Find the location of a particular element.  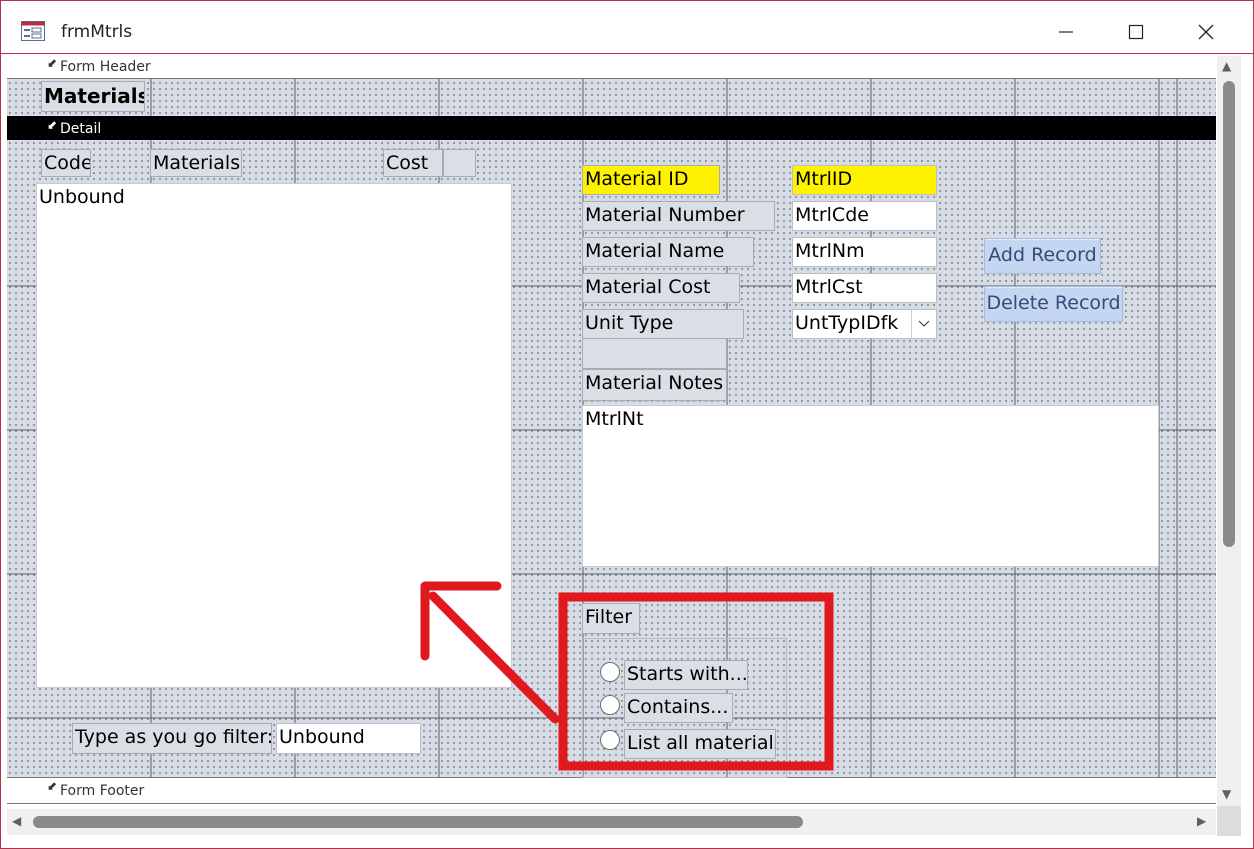

scrollbar-corner is located at coordinates (1229, 821).